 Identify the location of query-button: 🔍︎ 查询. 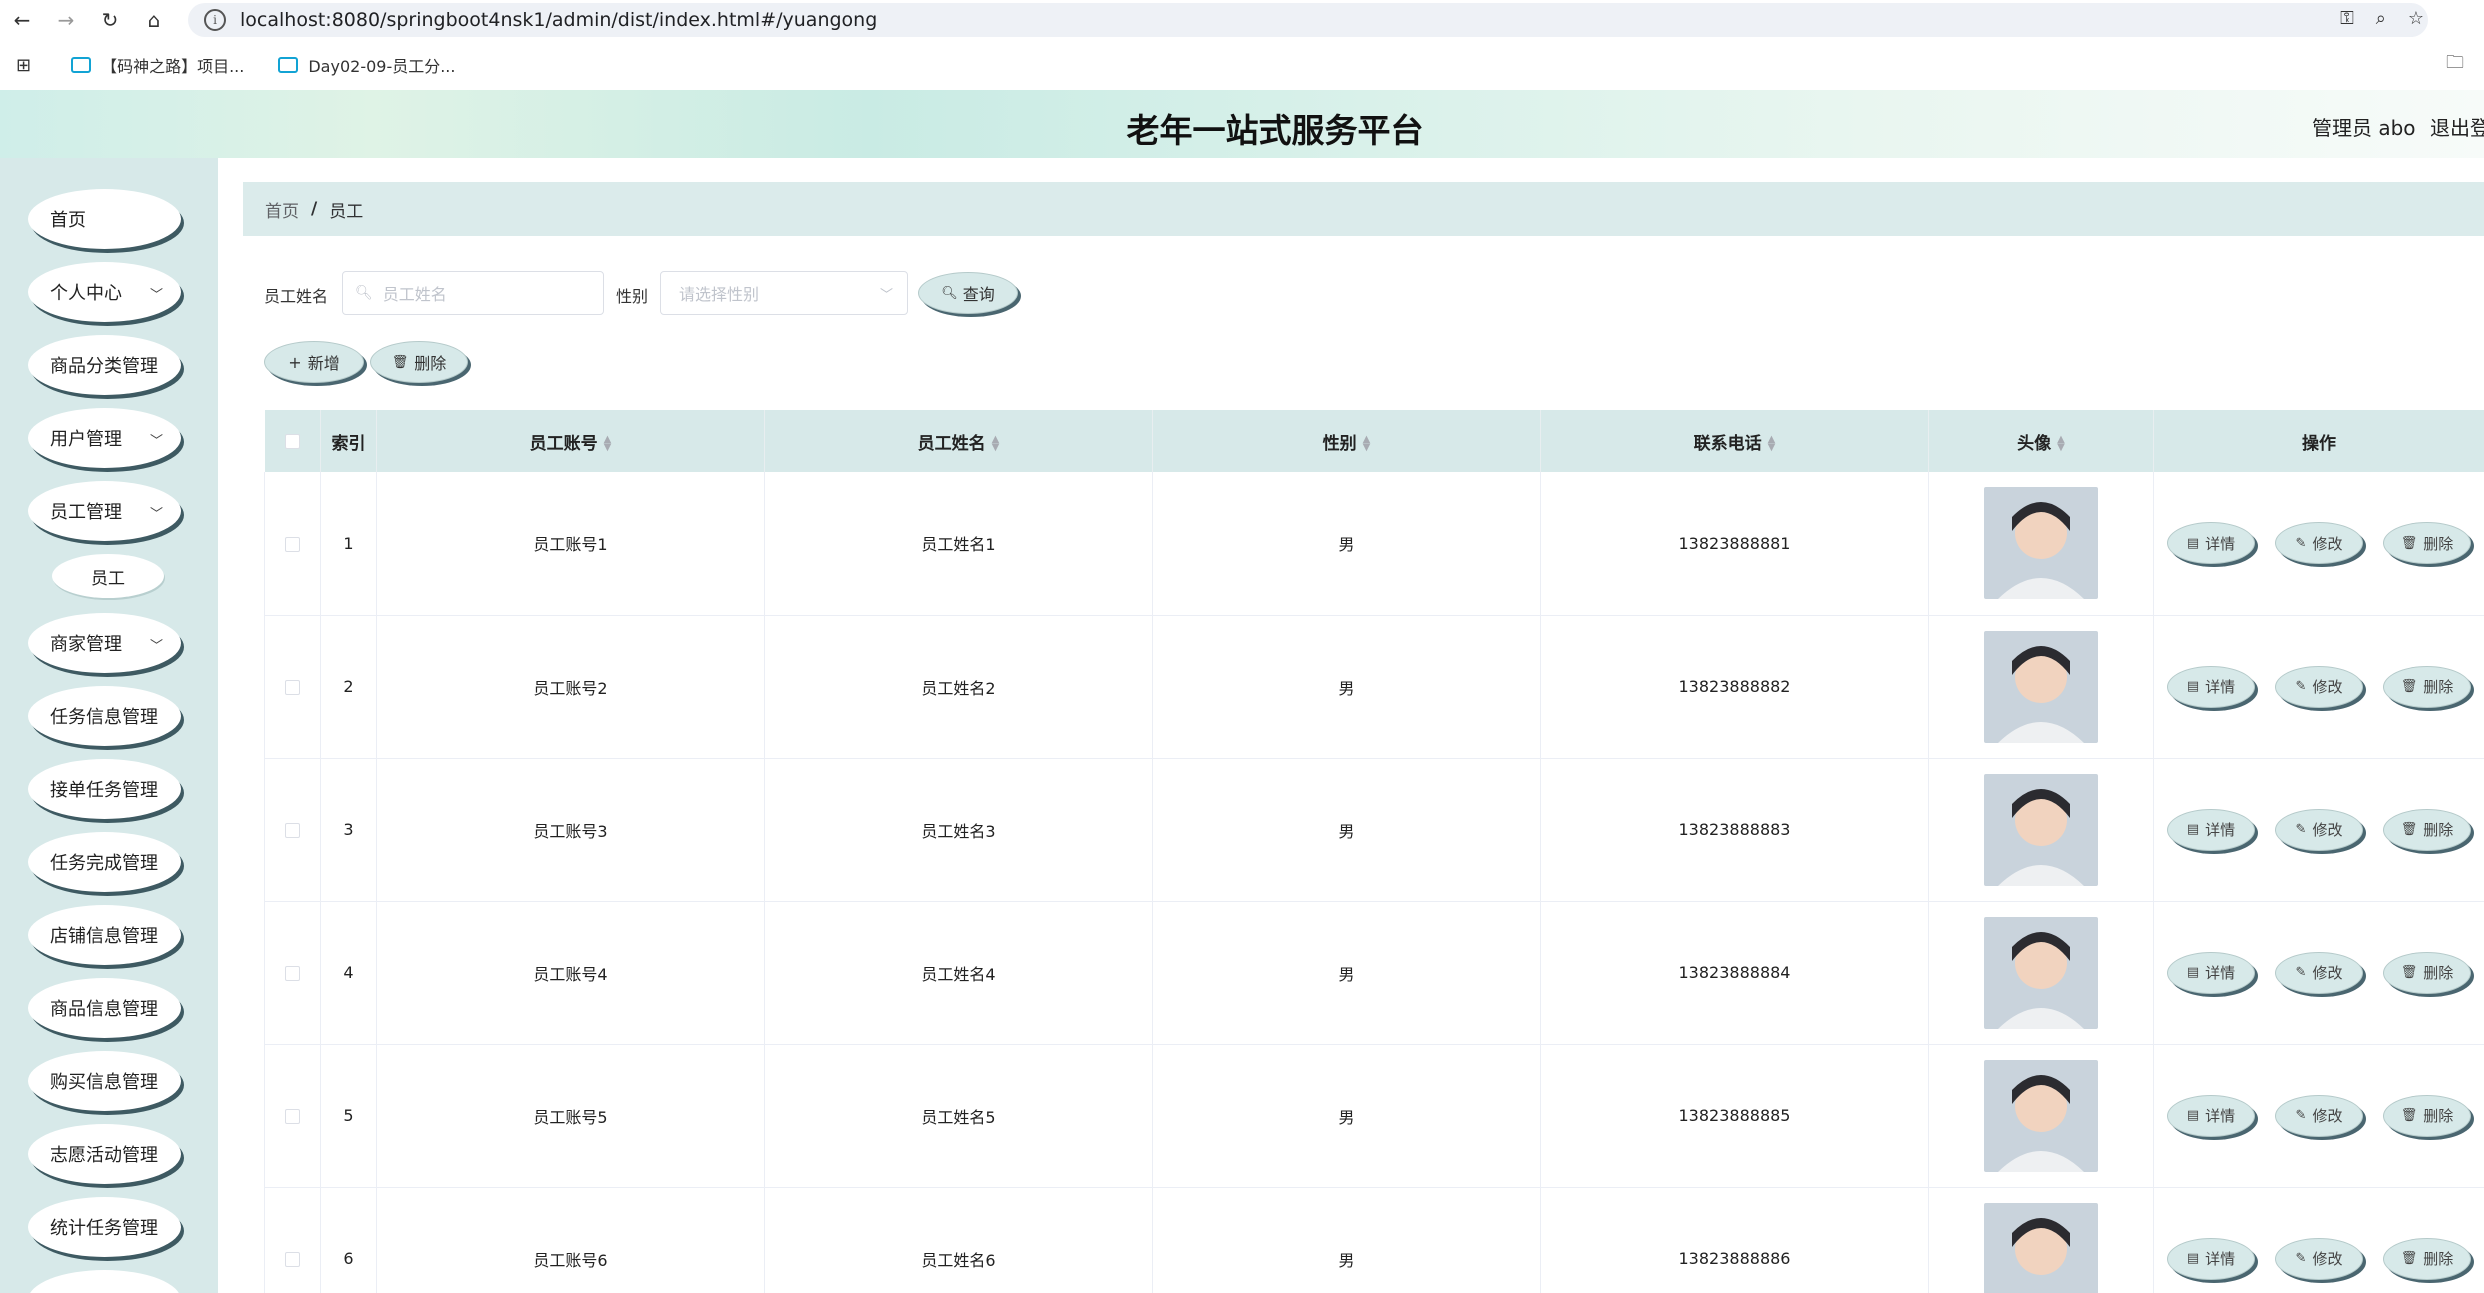
(968, 293).